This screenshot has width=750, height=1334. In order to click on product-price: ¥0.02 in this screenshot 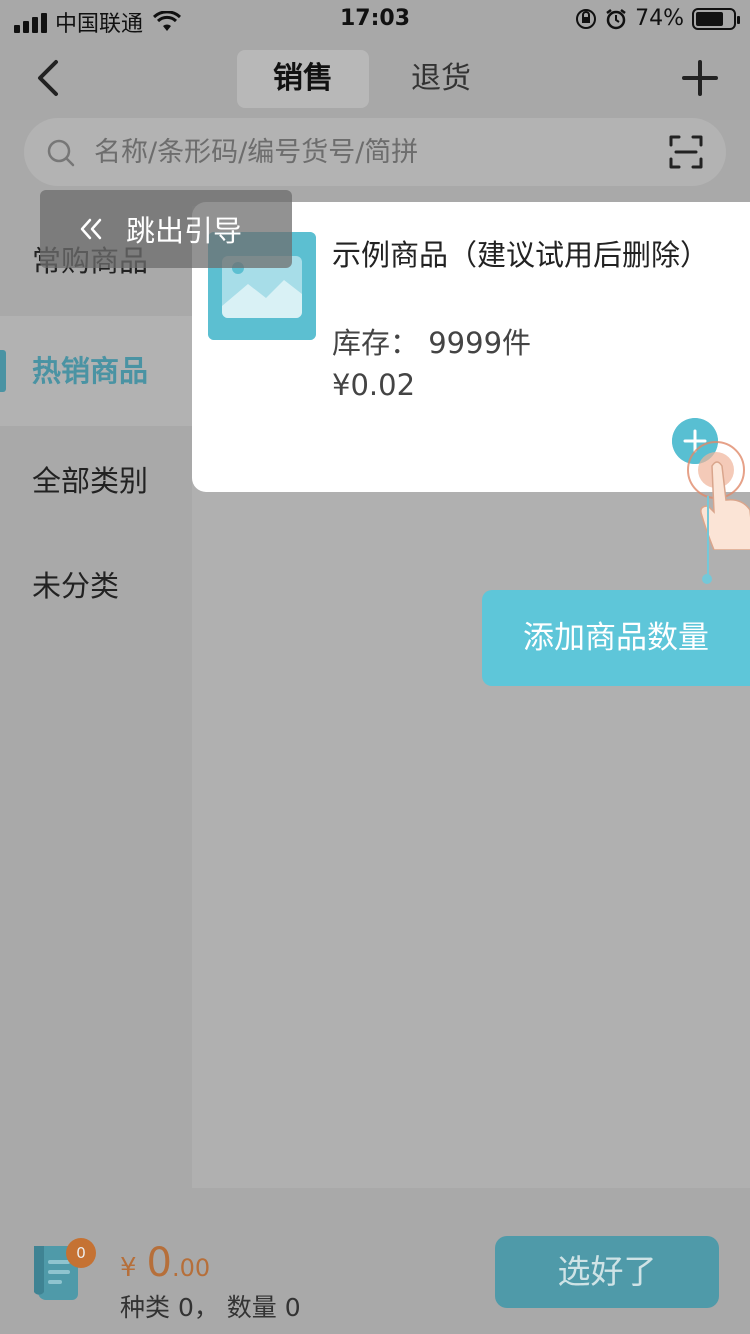, I will do `click(374, 385)`.